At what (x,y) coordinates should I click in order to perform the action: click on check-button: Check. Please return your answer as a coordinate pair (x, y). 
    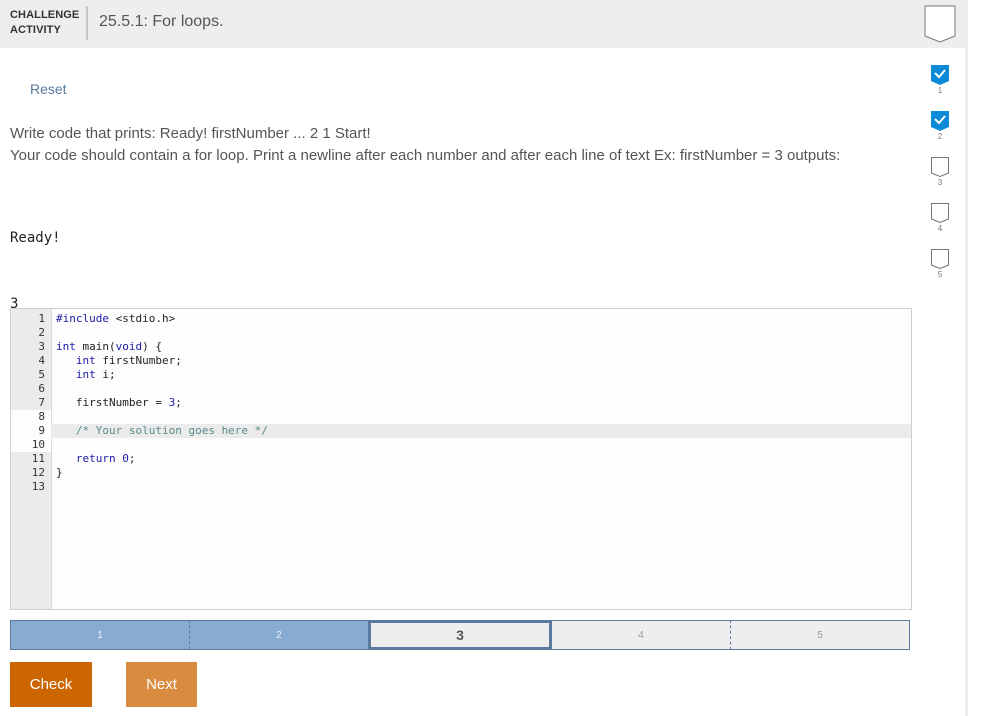
    Looking at the image, I should click on (51, 684).